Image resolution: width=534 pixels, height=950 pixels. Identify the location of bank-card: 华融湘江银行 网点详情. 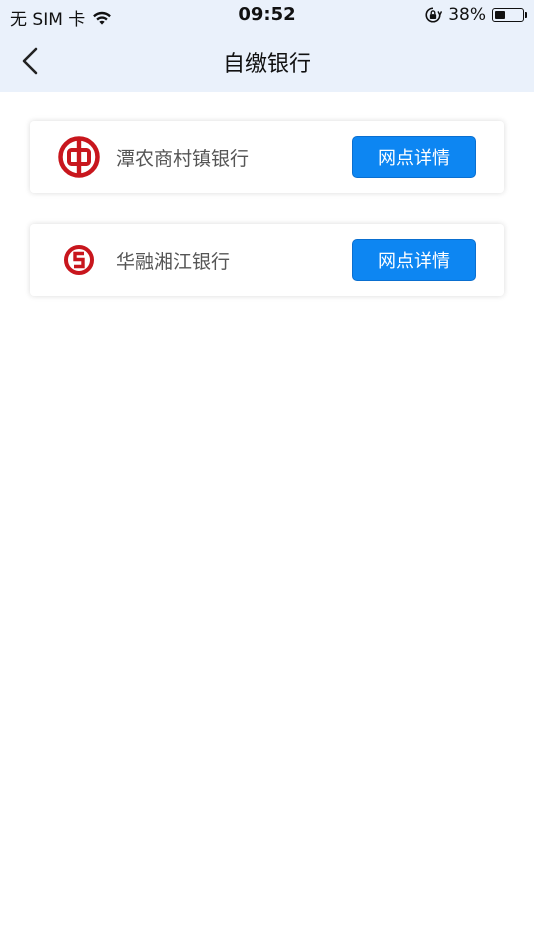
(267, 260).